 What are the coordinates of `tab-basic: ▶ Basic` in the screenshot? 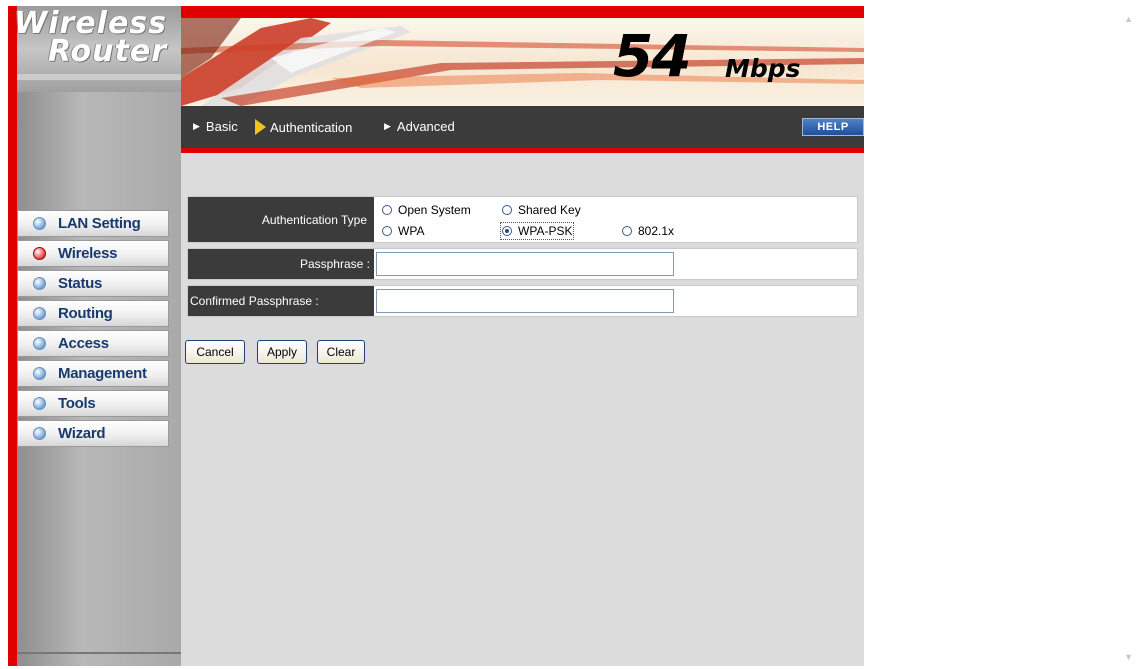 It's located at (215, 126).